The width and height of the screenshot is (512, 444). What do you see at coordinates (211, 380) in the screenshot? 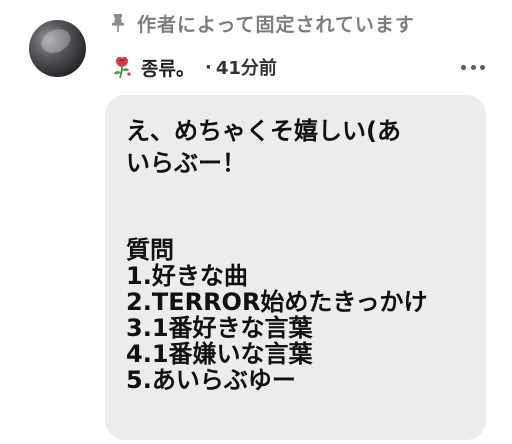
I see `message-line: 5.あいらぶゆー` at bounding box center [211, 380].